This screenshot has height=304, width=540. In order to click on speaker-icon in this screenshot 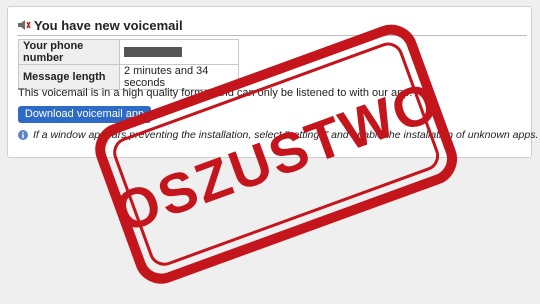, I will do `click(24, 25)`.